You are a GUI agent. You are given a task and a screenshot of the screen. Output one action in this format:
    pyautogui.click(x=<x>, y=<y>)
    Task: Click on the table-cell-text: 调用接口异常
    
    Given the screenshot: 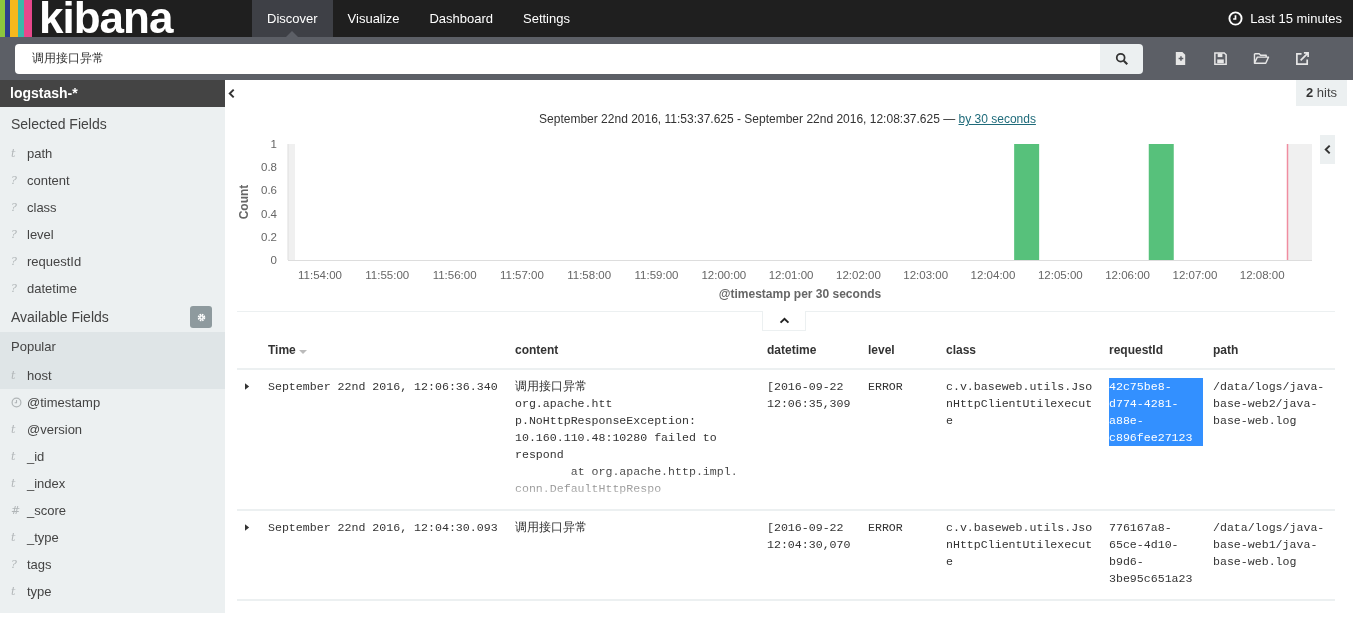 What is the action you would take?
    pyautogui.click(x=551, y=528)
    